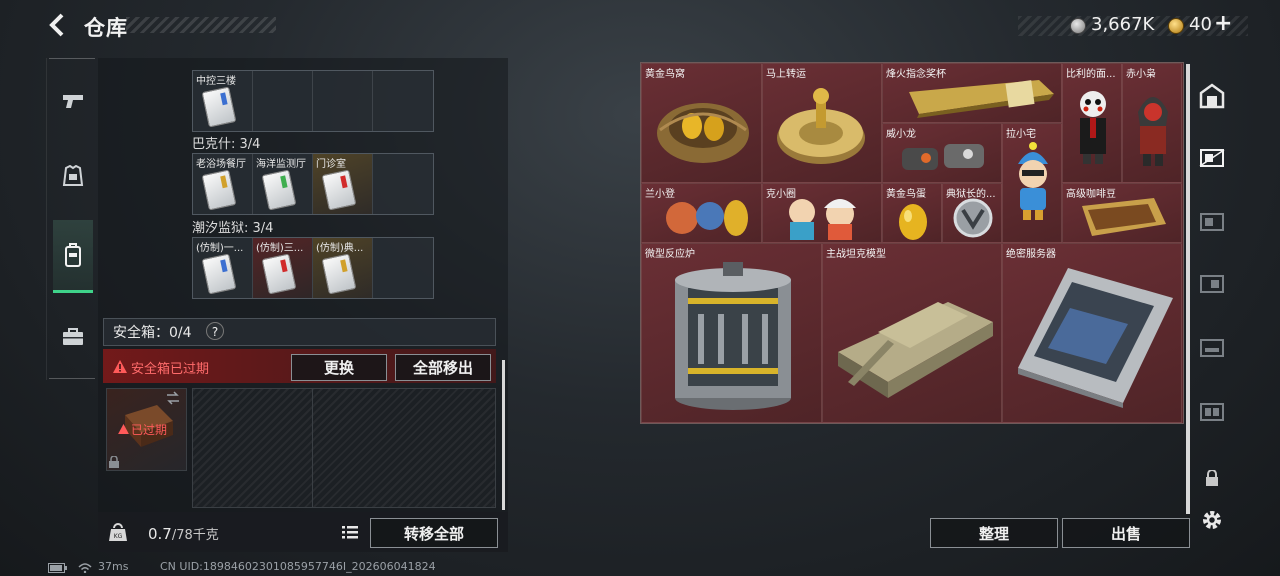 This screenshot has height=576, width=1280. What do you see at coordinates (915, 350) in the screenshot?
I see `tank-model-icon` at bounding box center [915, 350].